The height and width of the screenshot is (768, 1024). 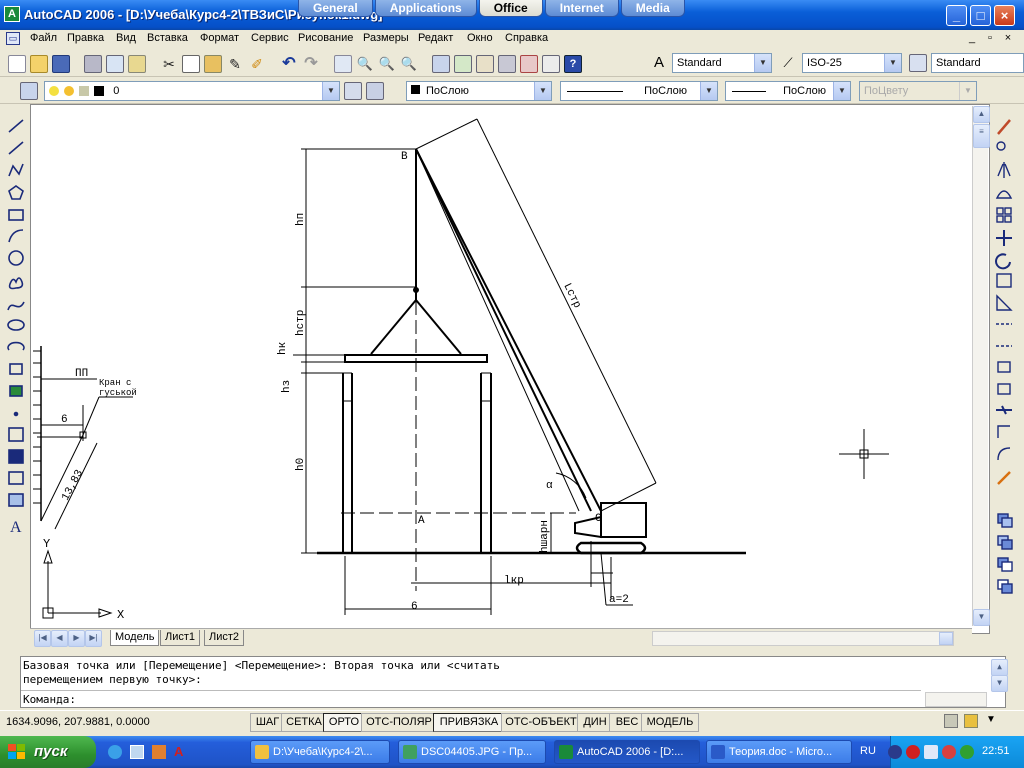 I want to click on save-icon, so click(x=61, y=64).